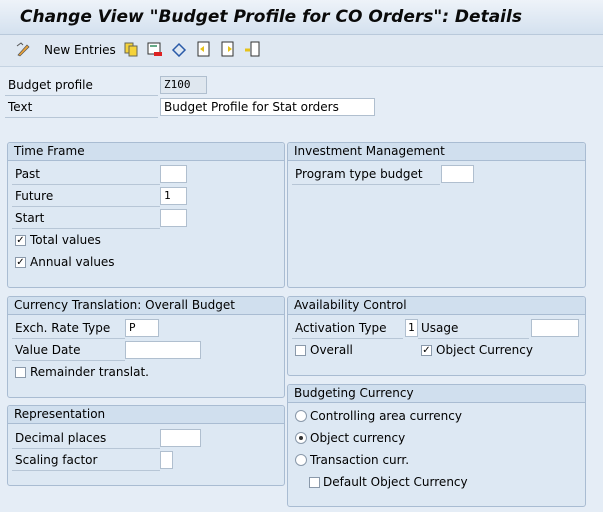 Image resolution: width=603 pixels, height=512 pixels. I want to click on investment-management-group: Investment Management, so click(436, 215).